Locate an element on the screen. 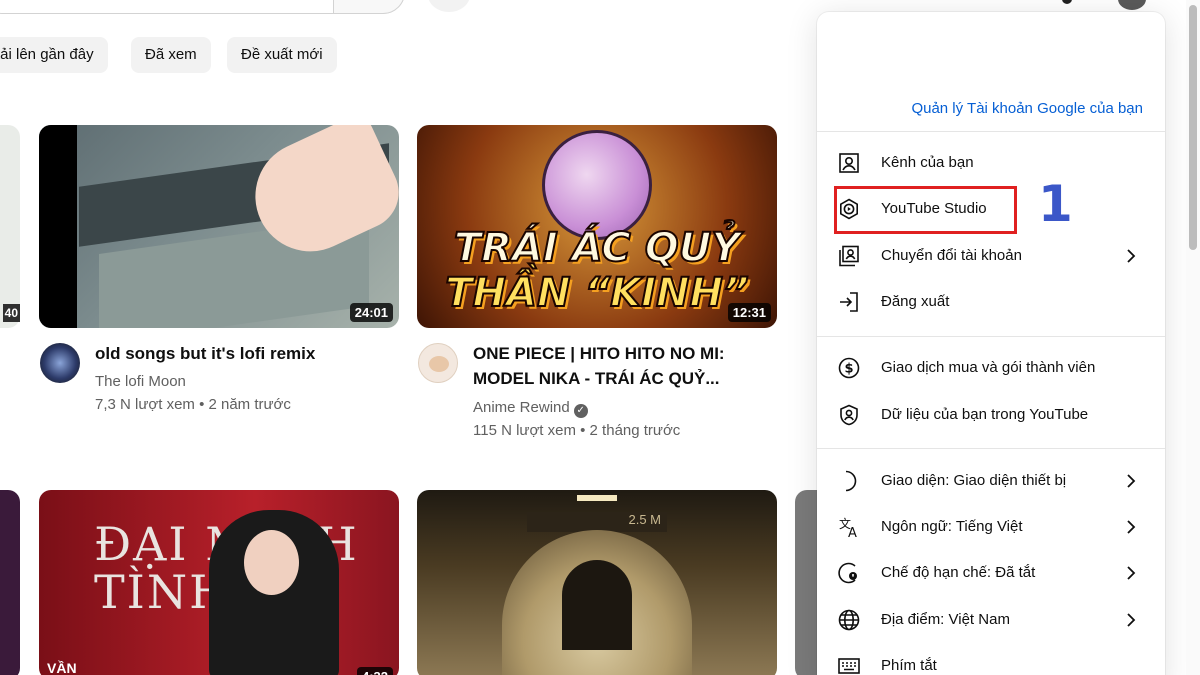 The height and width of the screenshot is (675, 1200). switch-account-icon is located at coordinates (849, 256).